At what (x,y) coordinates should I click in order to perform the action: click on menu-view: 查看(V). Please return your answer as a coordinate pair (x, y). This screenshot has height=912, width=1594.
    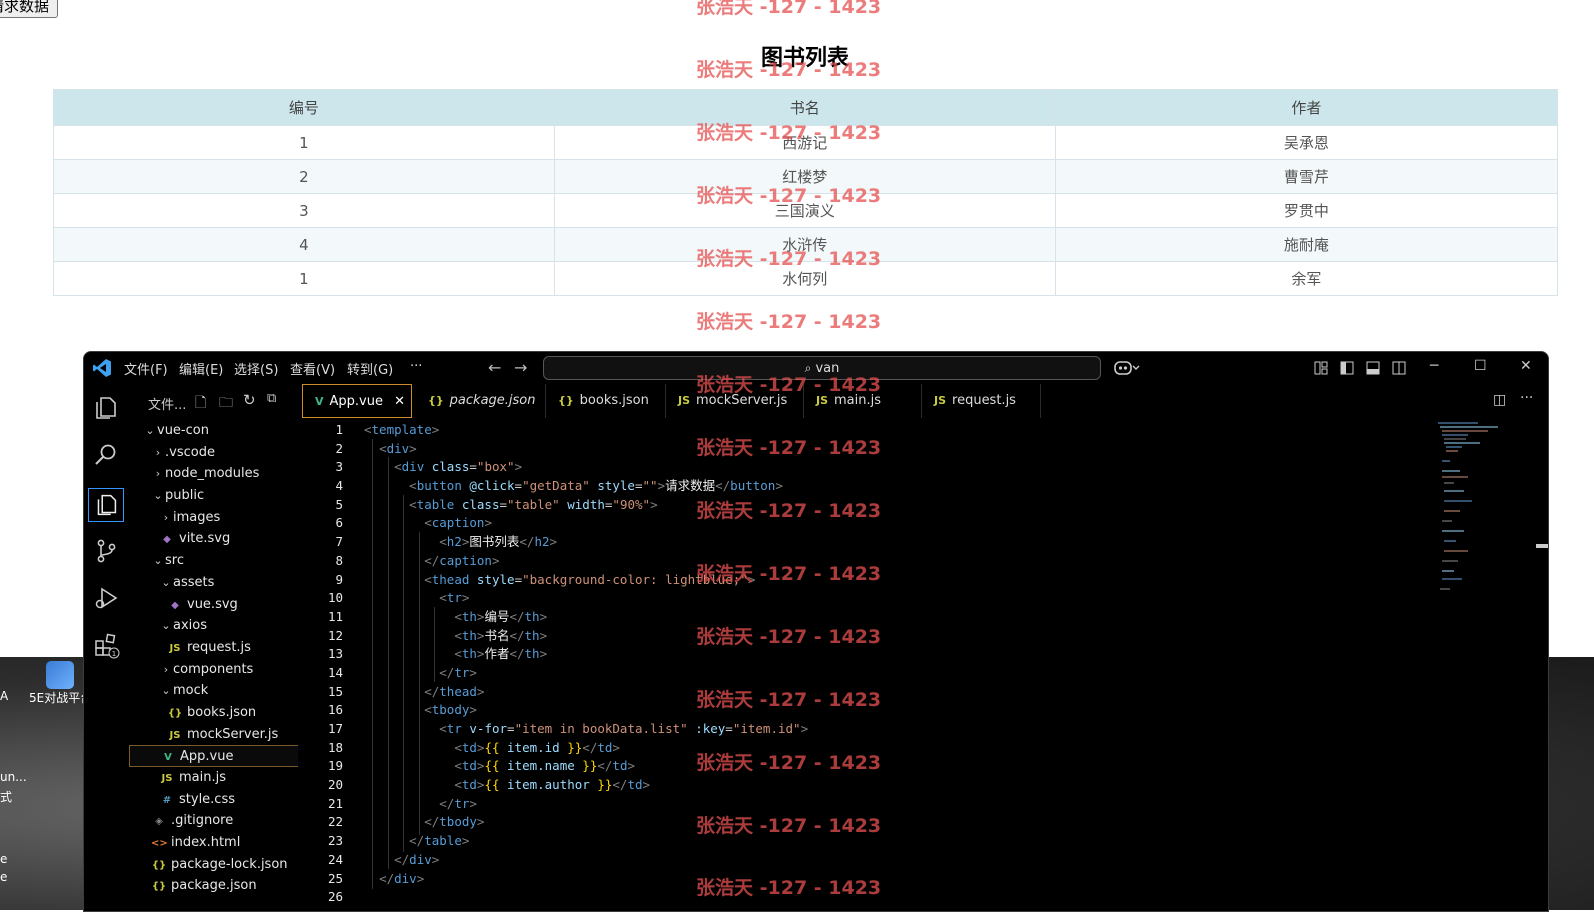
    Looking at the image, I should click on (312, 368).